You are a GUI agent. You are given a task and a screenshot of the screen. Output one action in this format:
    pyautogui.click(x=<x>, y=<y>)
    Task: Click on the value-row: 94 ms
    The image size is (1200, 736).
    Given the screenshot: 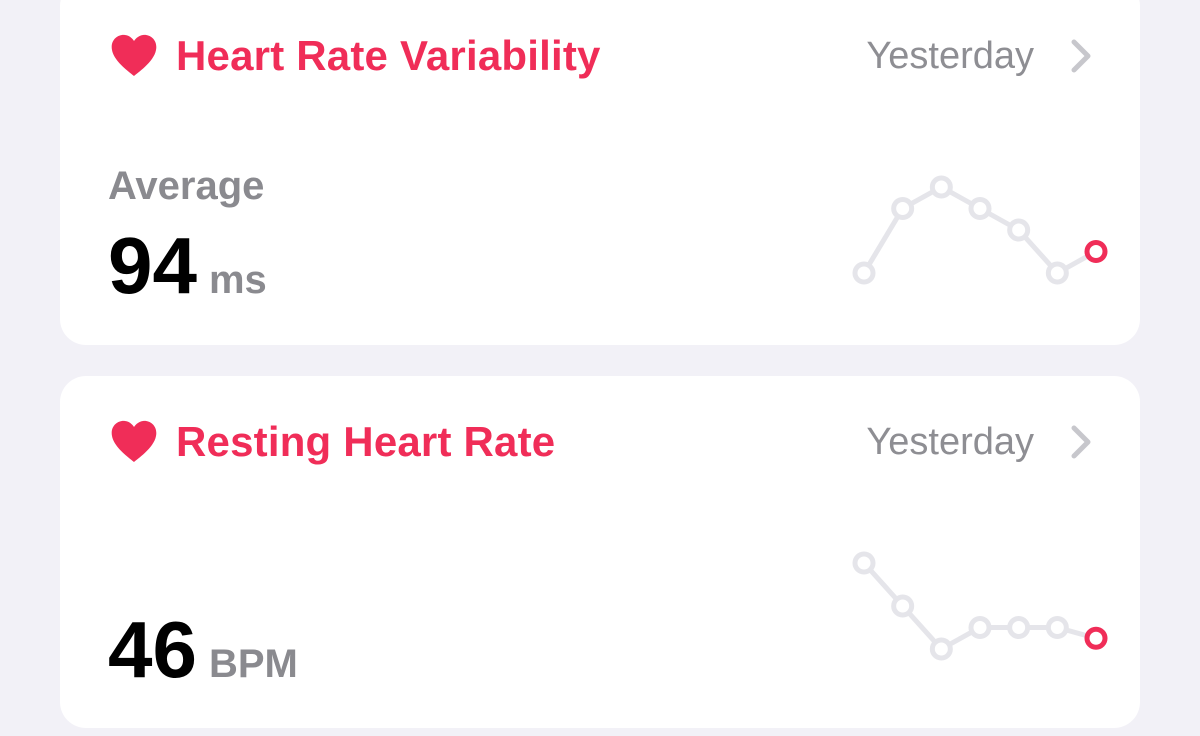 What is the action you would take?
    pyautogui.click(x=187, y=266)
    